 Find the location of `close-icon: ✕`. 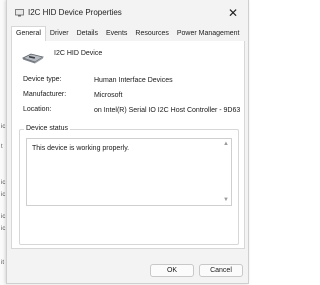

close-icon: ✕ is located at coordinates (233, 13).